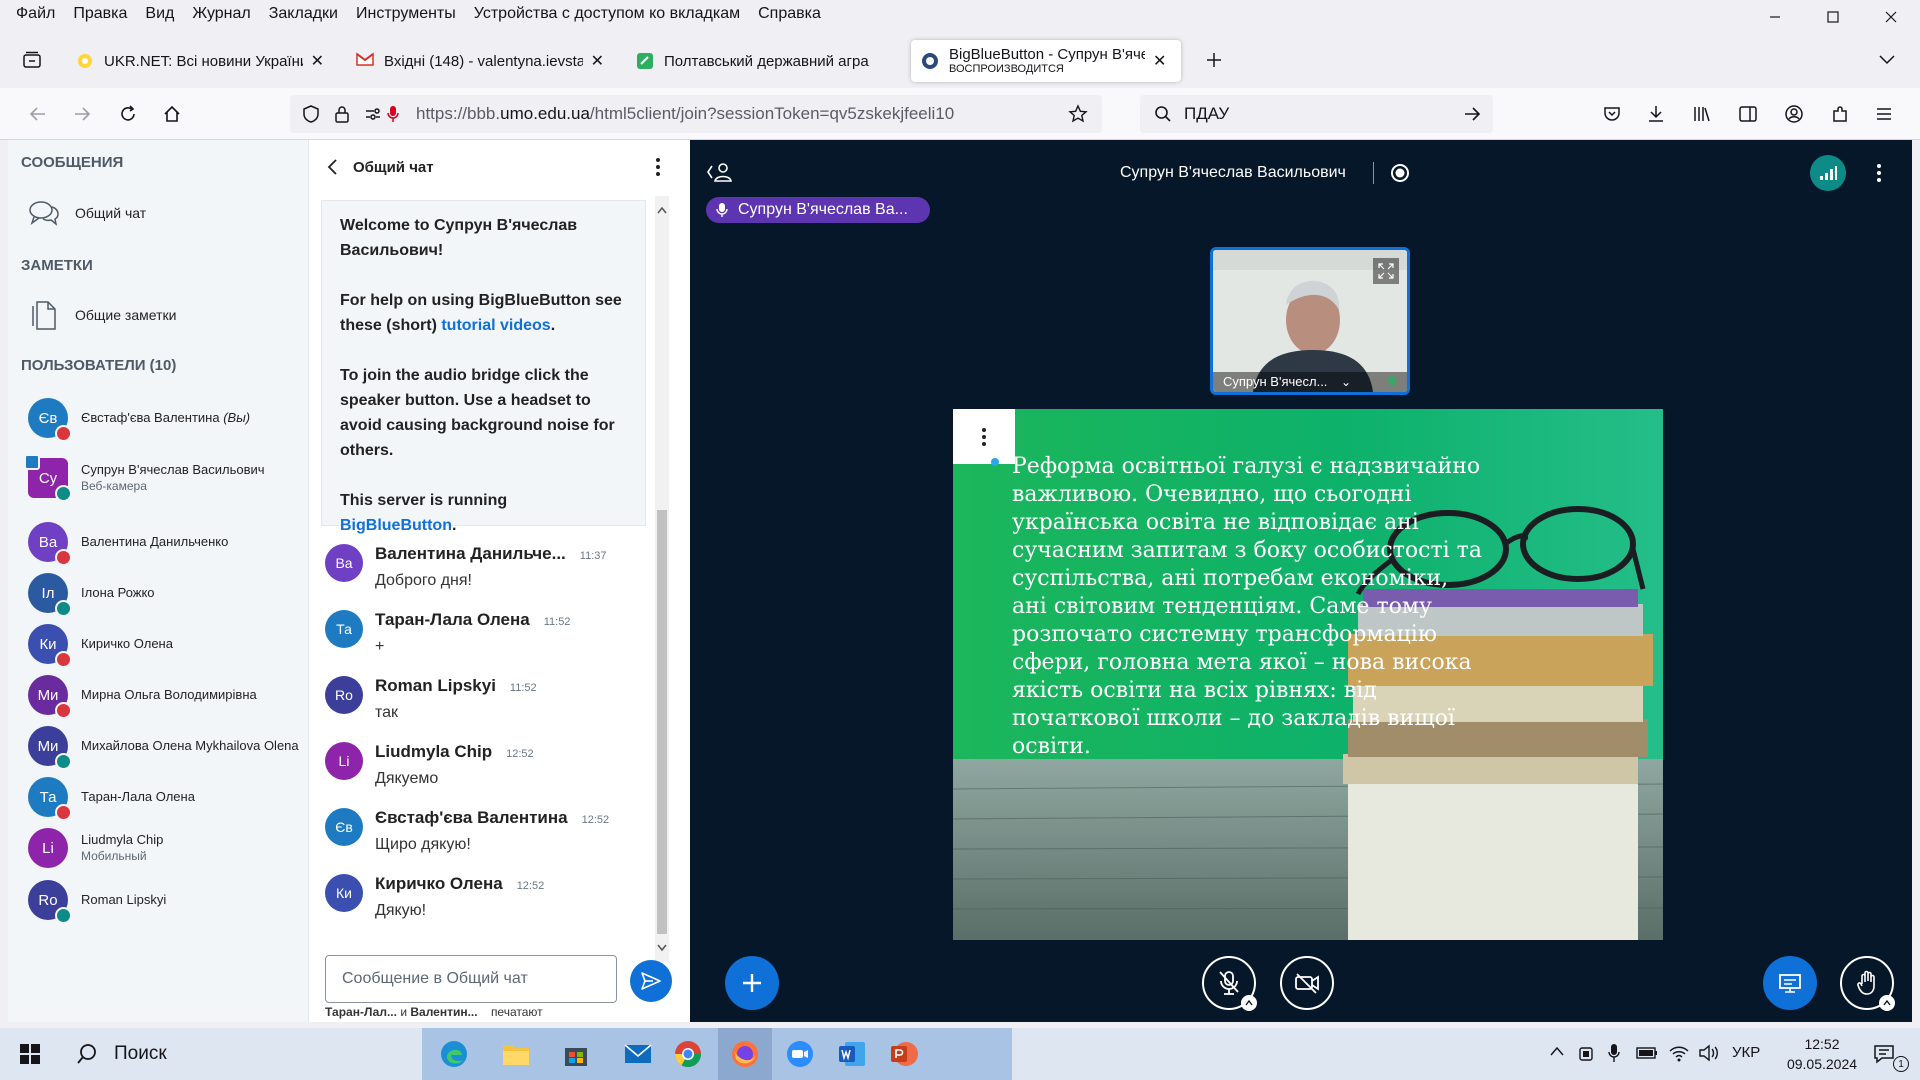 The height and width of the screenshot is (1080, 1920). I want to click on back-icon, so click(38, 114).